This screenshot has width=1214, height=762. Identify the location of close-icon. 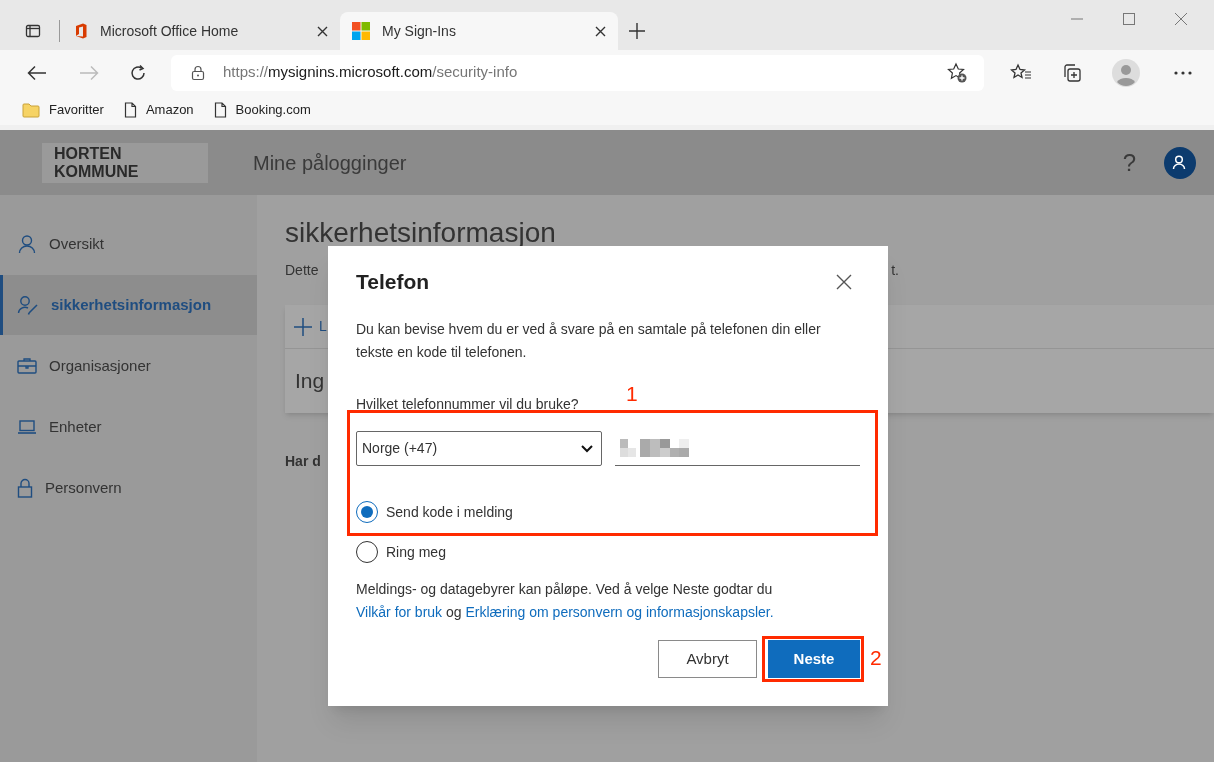
(844, 282).